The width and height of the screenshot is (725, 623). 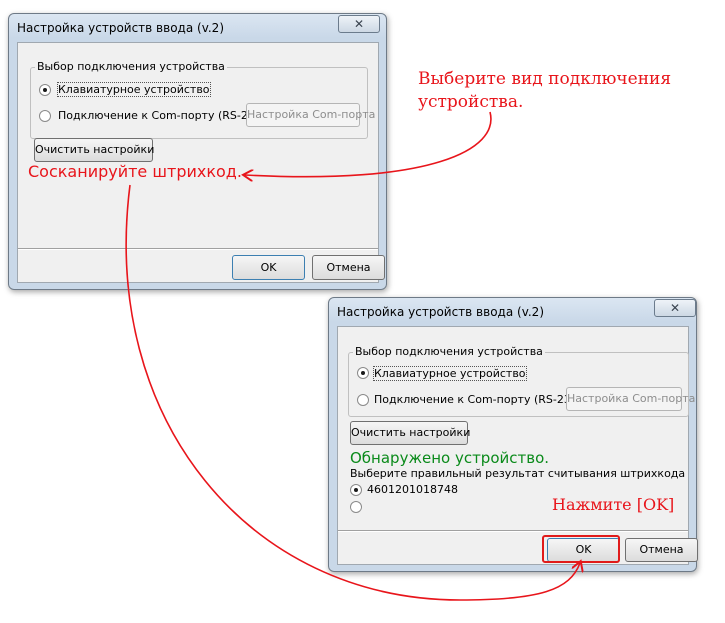 What do you see at coordinates (135, 171) in the screenshot?
I see `annotation-scan-barcode: Сосканируйте штрихкод.` at bounding box center [135, 171].